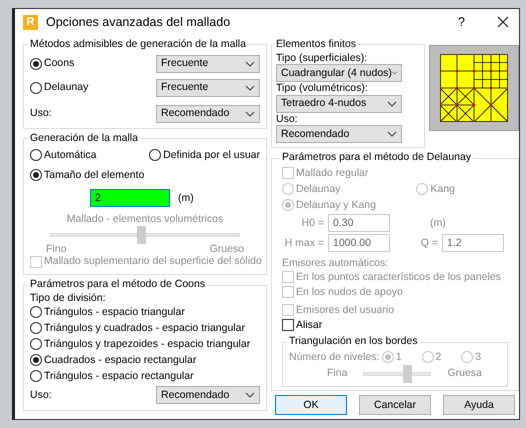 Image resolution: width=526 pixels, height=428 pixels. What do you see at coordinates (479, 405) in the screenshot?
I see `dialog-button: Ayuda` at bounding box center [479, 405].